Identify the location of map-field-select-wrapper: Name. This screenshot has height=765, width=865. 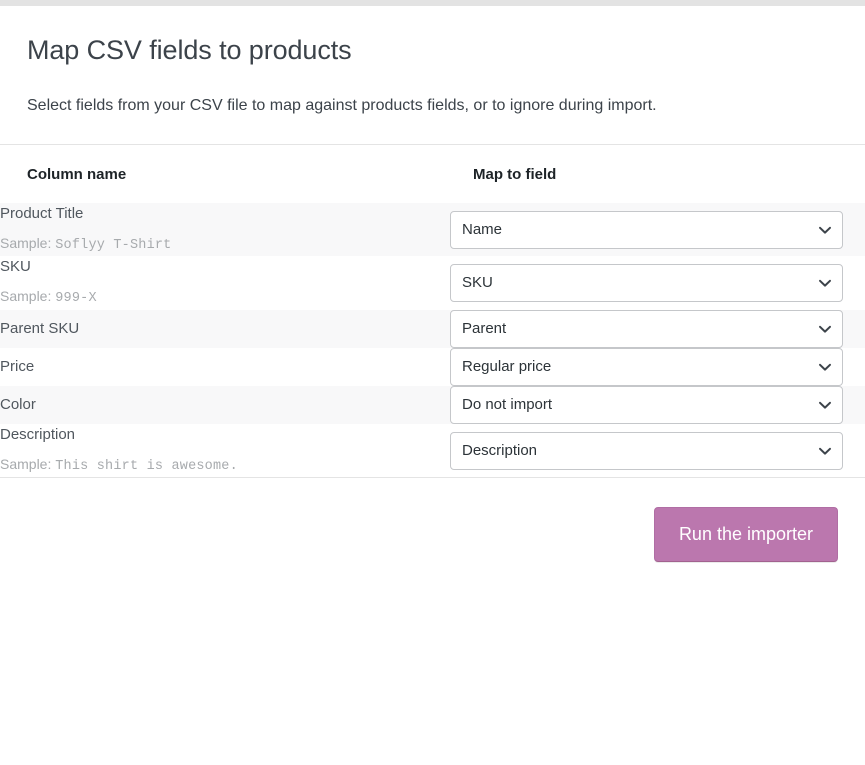
(646, 229).